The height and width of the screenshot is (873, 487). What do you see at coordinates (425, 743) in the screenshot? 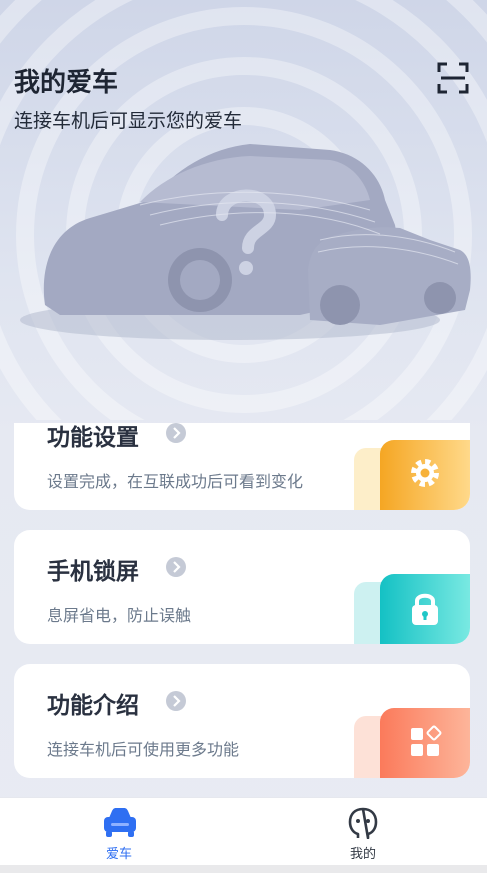
I see `grid-icon` at bounding box center [425, 743].